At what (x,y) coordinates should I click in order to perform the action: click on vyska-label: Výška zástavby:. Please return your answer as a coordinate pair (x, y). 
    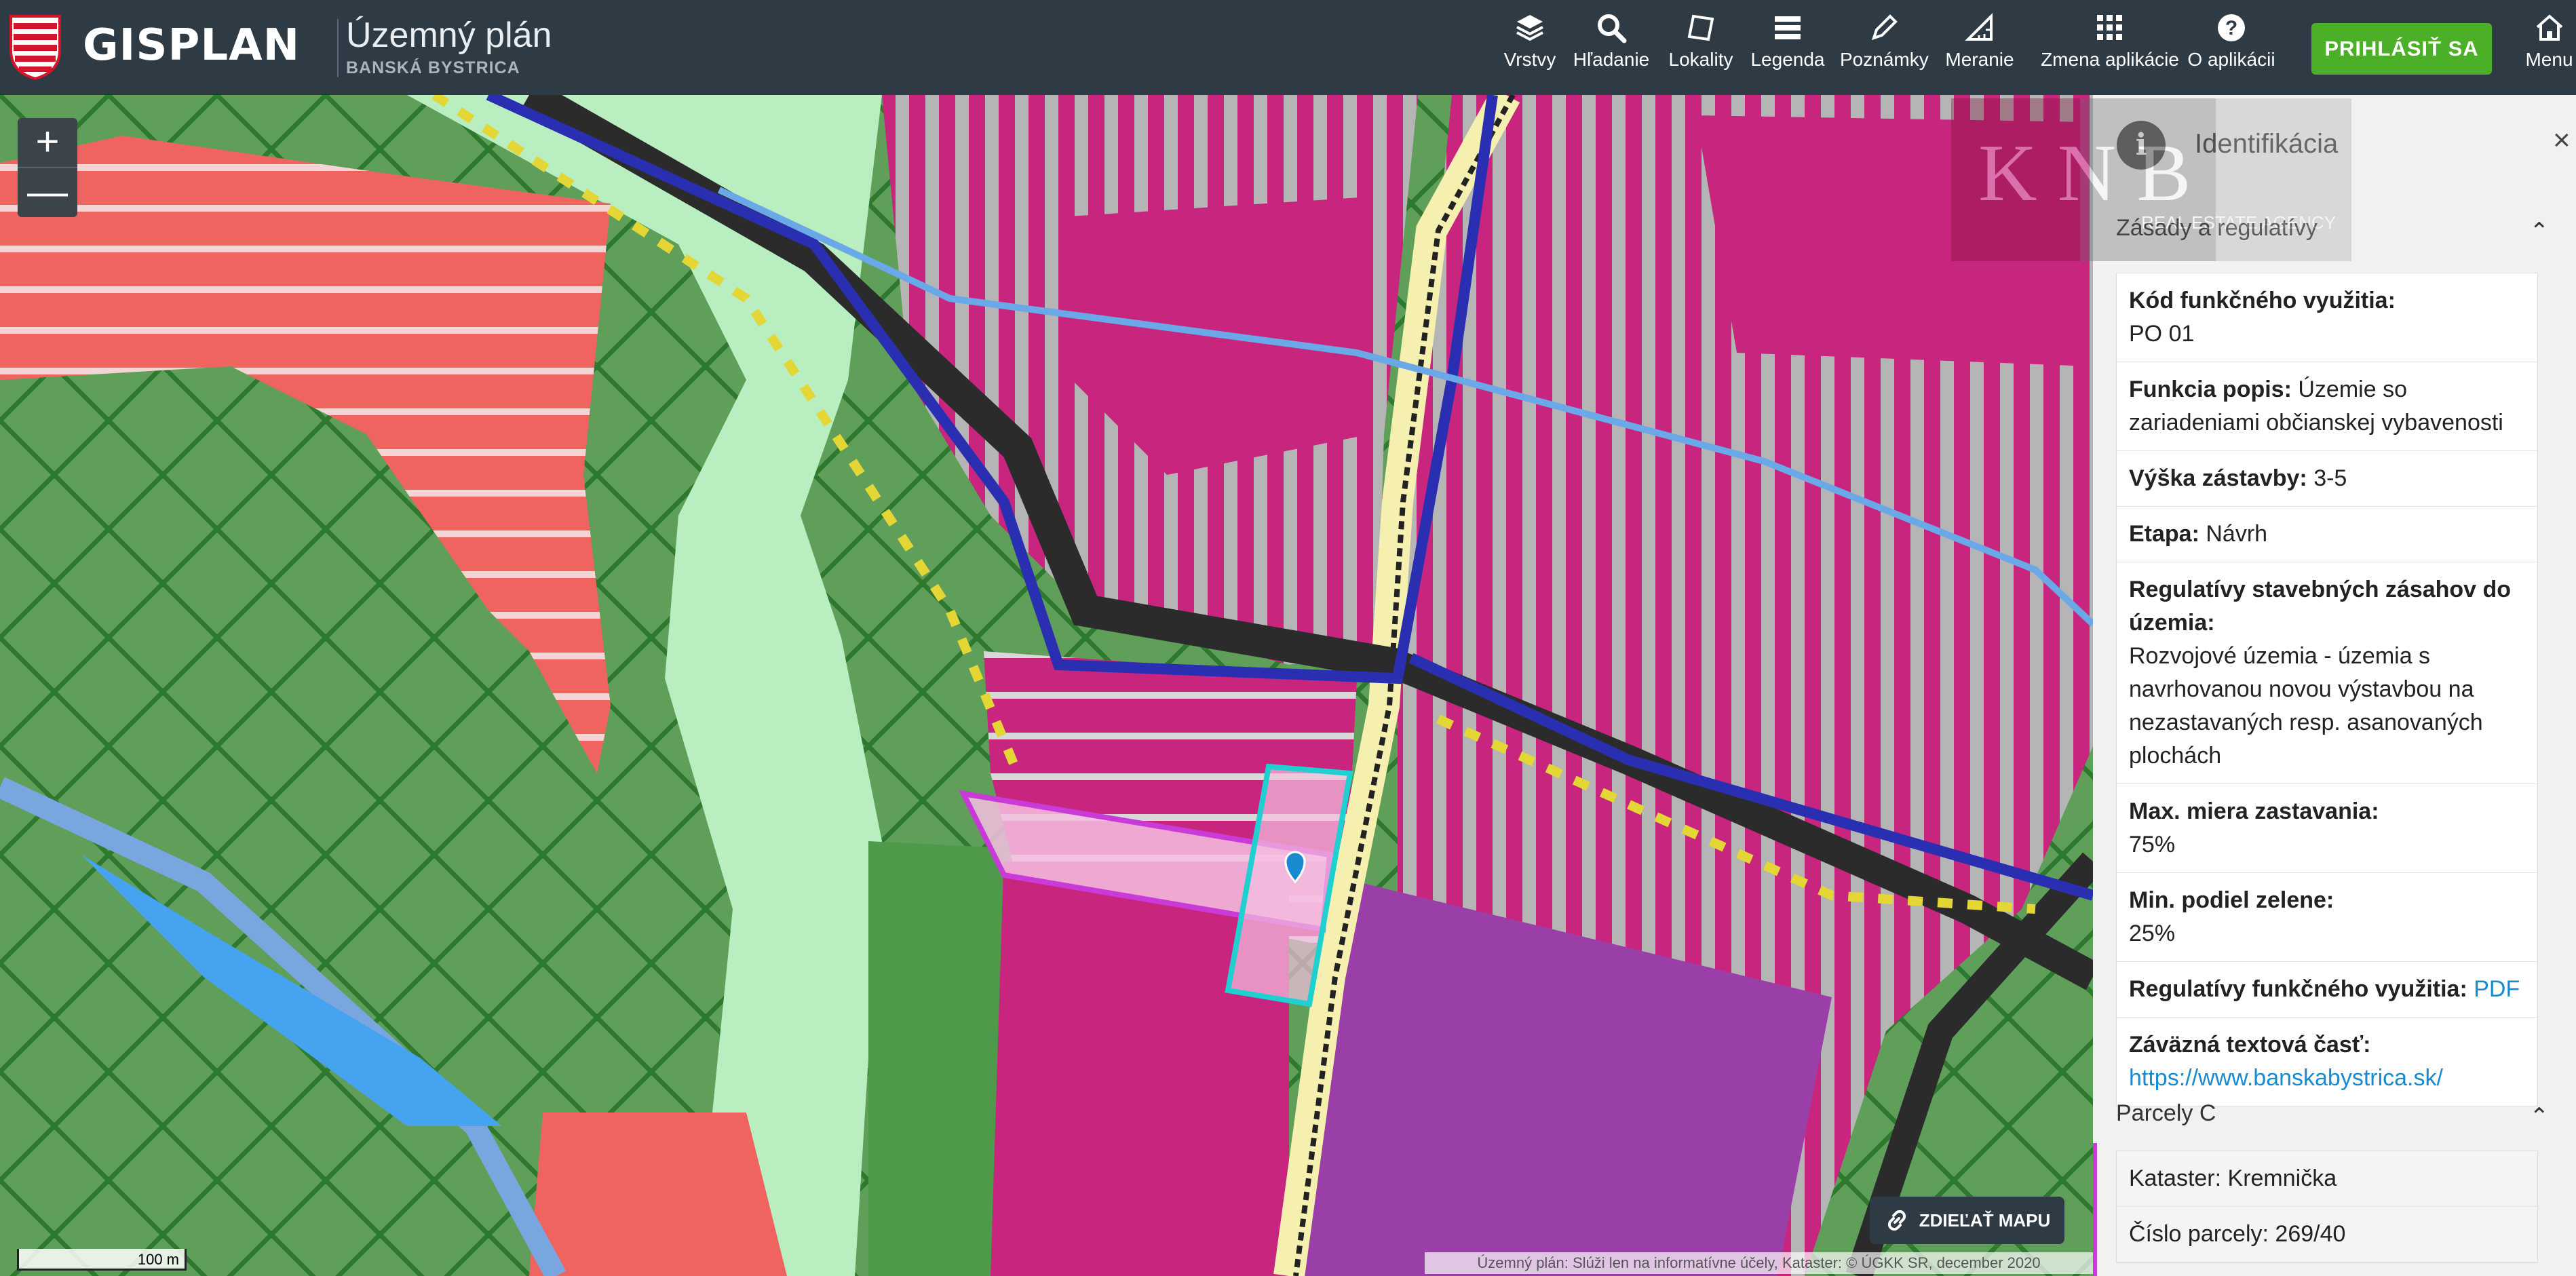
    Looking at the image, I should click on (2218, 478).